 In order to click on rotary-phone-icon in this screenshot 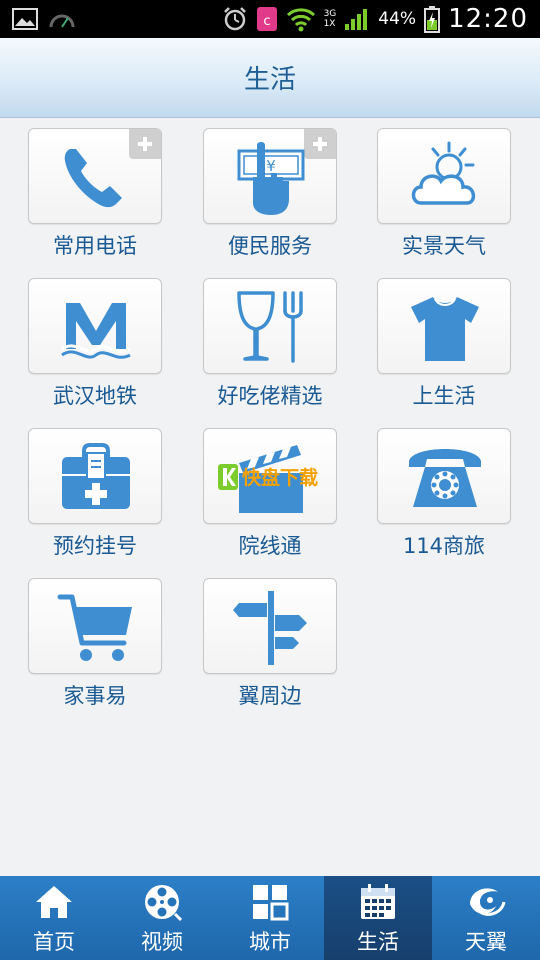, I will do `click(445, 478)`.